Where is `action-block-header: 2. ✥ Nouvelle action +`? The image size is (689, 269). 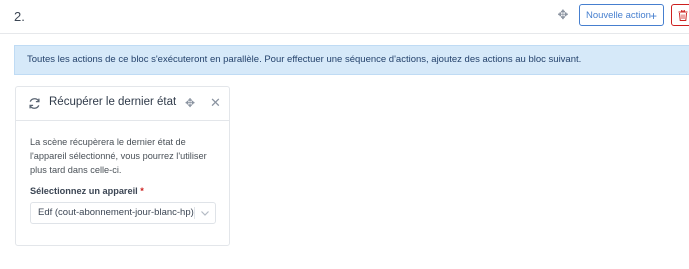 action-block-header: 2. ✥ Nouvelle action + is located at coordinates (344, 17).